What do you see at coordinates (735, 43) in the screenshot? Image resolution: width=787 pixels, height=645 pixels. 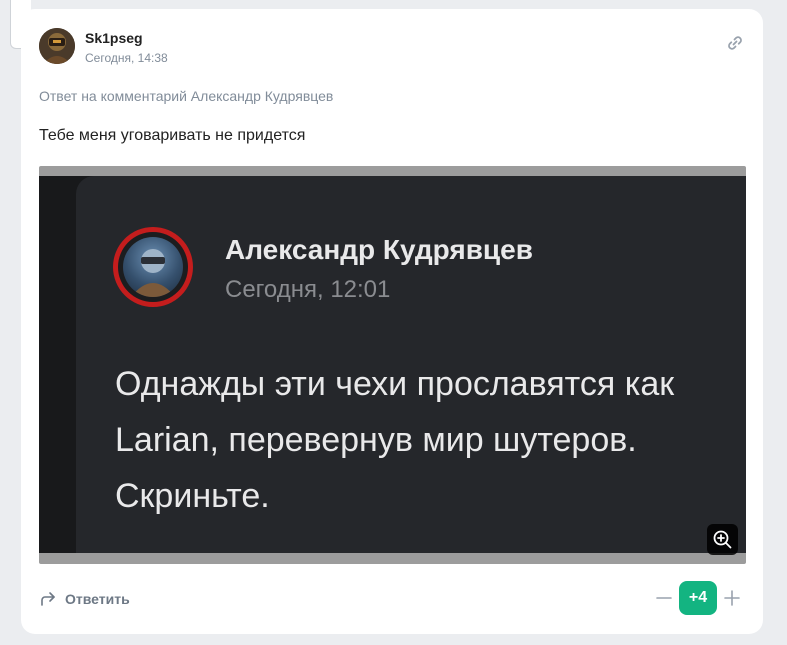 I see `link-icon` at bounding box center [735, 43].